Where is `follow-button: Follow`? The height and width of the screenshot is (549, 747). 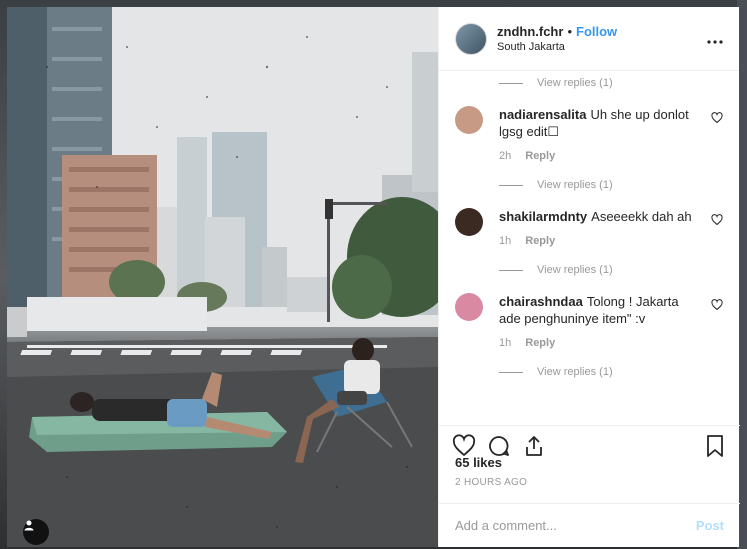
follow-button: Follow is located at coordinates (596, 31).